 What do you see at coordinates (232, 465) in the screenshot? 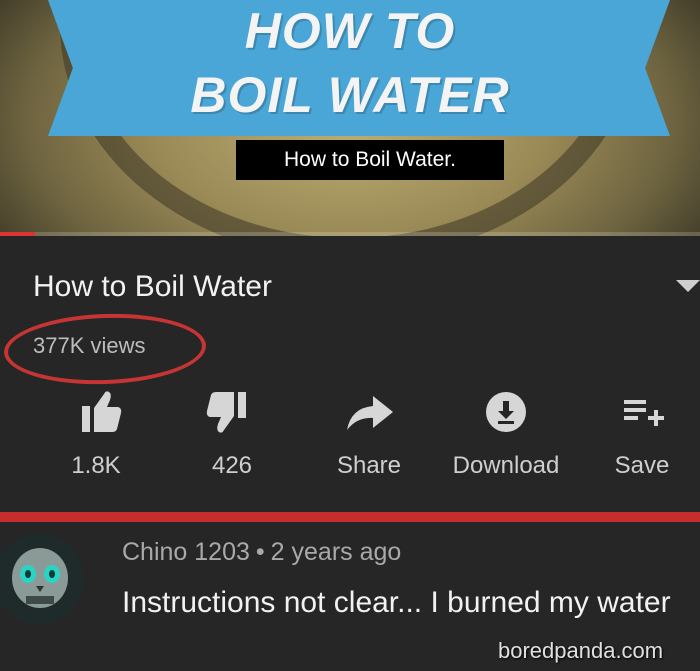
I see `dislike-count: 426` at bounding box center [232, 465].